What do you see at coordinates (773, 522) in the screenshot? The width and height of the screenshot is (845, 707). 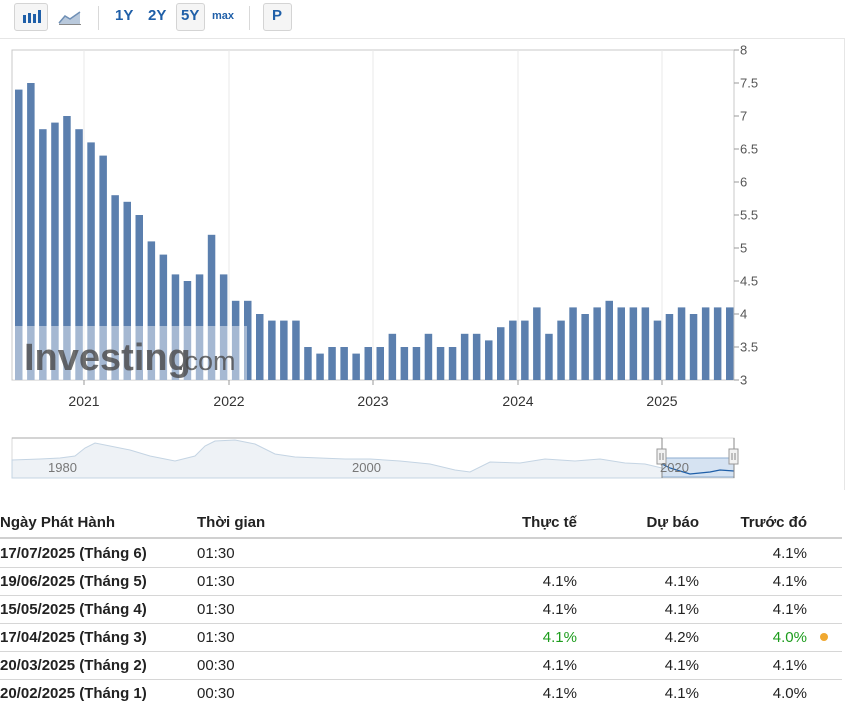 I see `header-previous: Trước đó` at bounding box center [773, 522].